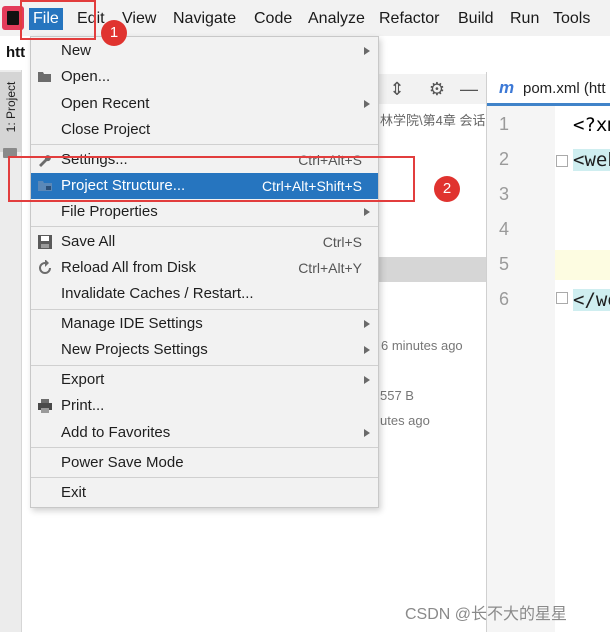 The height and width of the screenshot is (632, 610). Describe the element at coordinates (204, 268) in the screenshot. I see `menu-item-reload-all: Reload All from Disk Ctrl+Alt+Y` at that location.